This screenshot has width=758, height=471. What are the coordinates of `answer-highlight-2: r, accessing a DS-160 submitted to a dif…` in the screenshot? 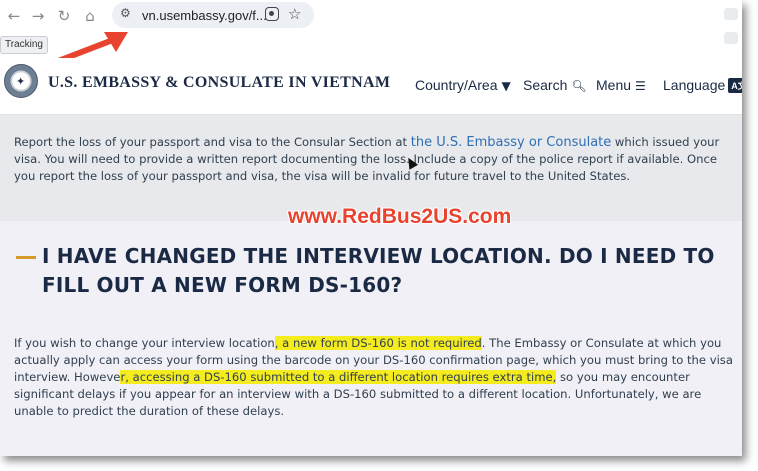 It's located at (338, 377).